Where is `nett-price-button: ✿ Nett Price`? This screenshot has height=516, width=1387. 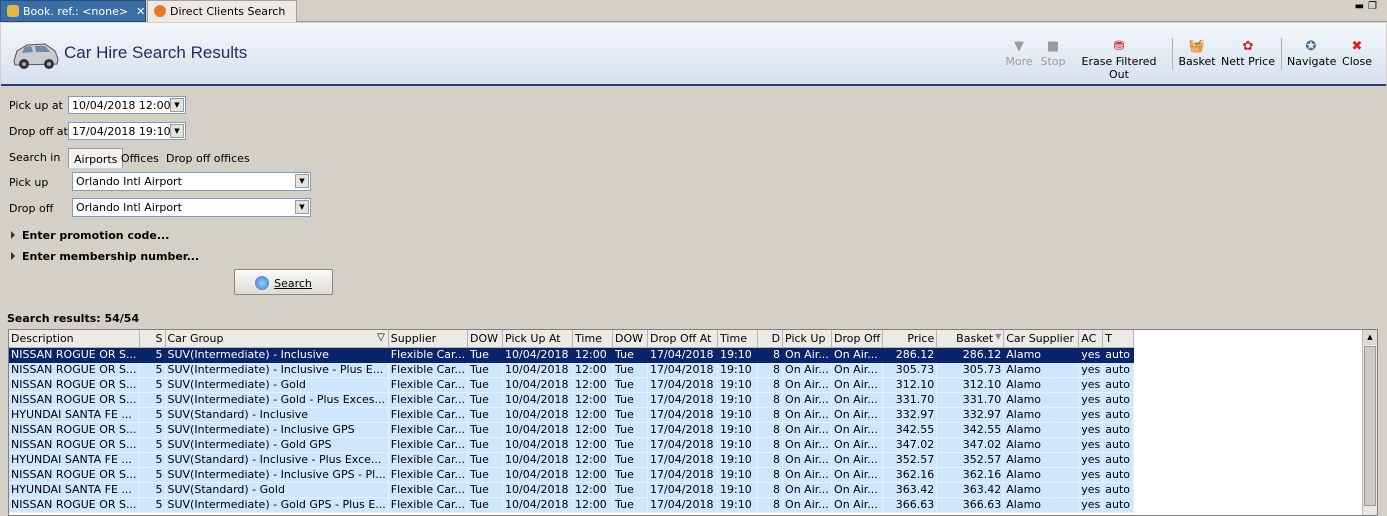 nett-price-button: ✿ Nett Price is located at coordinates (1248, 53).